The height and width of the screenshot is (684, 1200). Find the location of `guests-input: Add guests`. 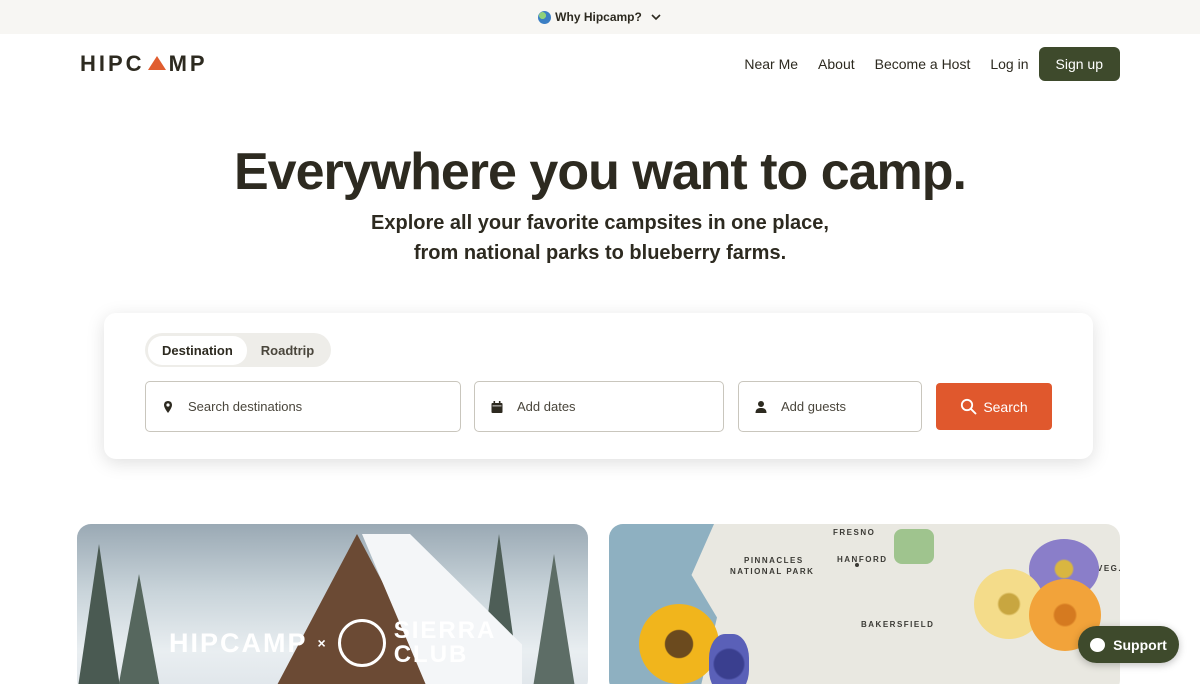

guests-input: Add guests is located at coordinates (830, 406).